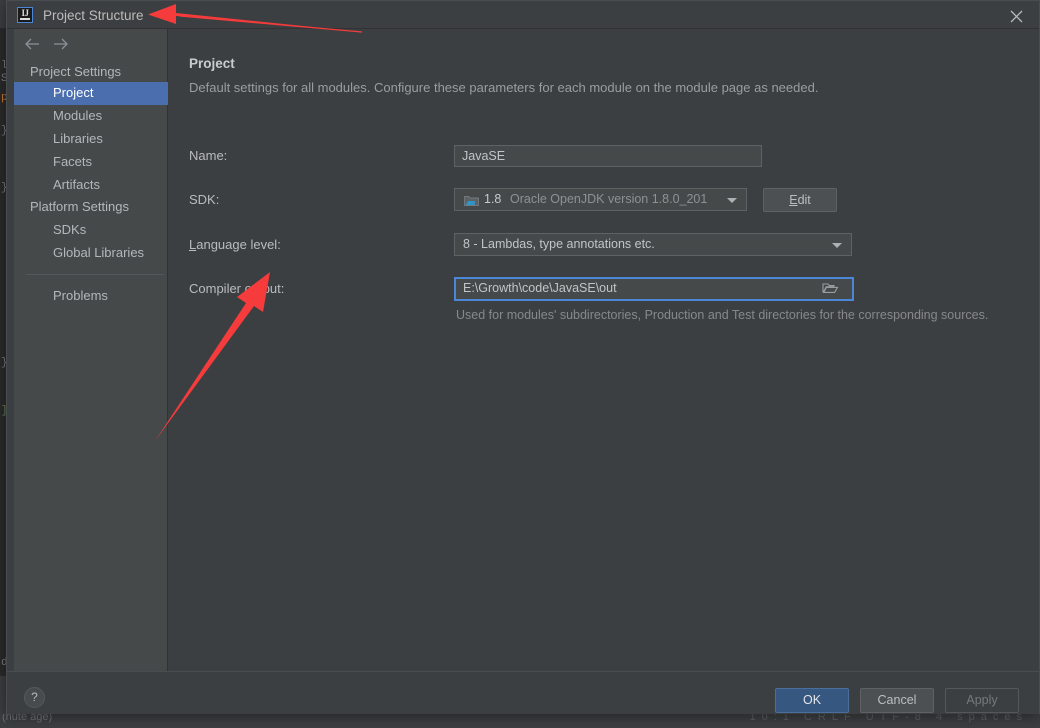  I want to click on sidebar-item-facets: Facets, so click(91, 162).